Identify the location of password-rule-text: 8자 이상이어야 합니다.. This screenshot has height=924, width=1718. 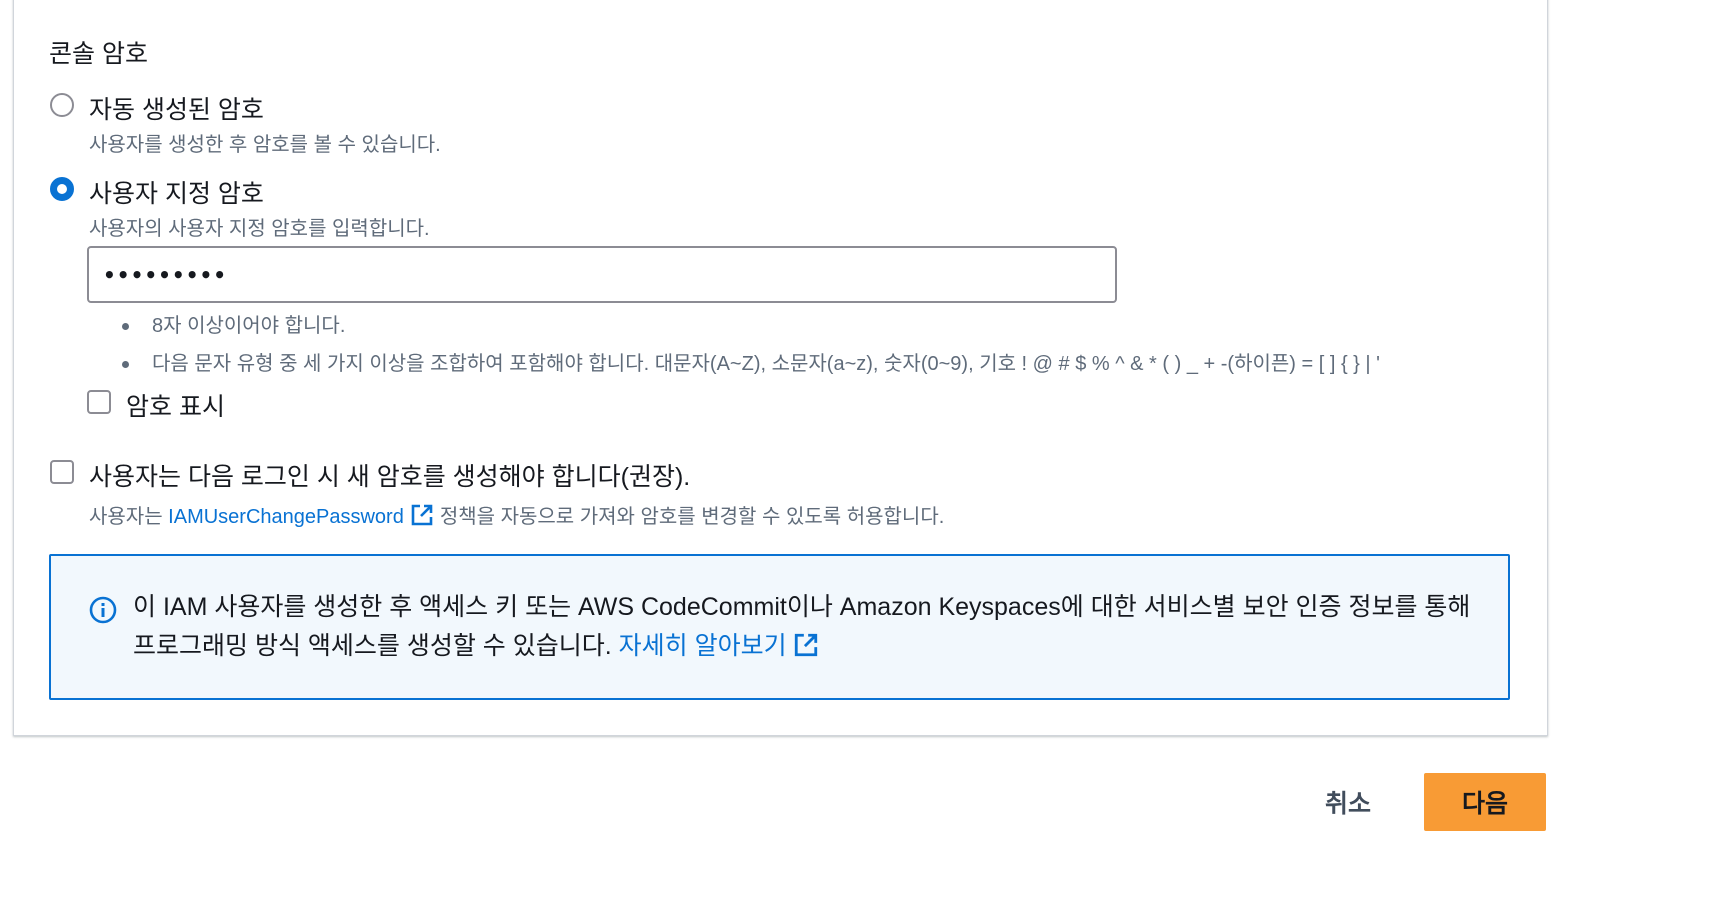
(249, 326).